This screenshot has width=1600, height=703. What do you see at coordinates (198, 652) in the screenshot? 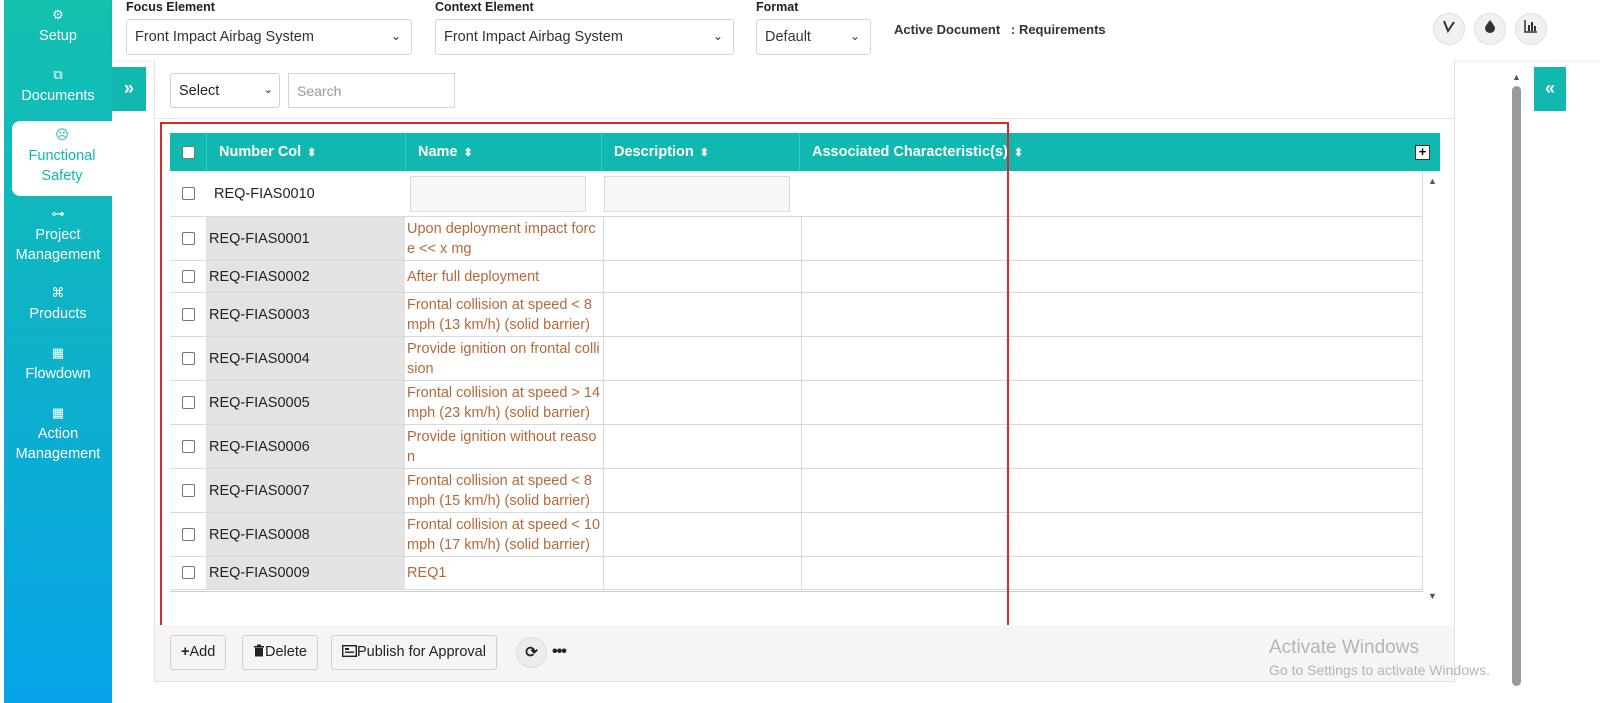
I see `add-button: +Add` at bounding box center [198, 652].